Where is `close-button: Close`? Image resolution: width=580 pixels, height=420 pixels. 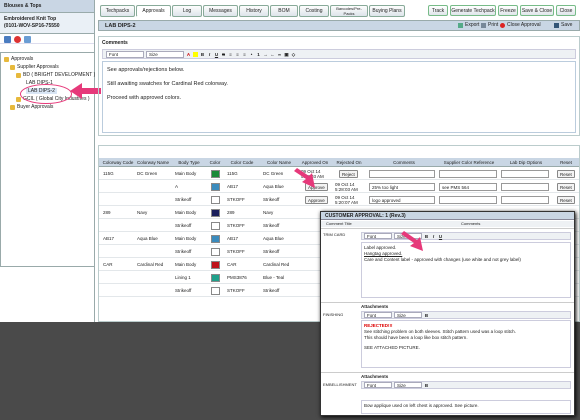
close-button: Close is located at coordinates (566, 10).